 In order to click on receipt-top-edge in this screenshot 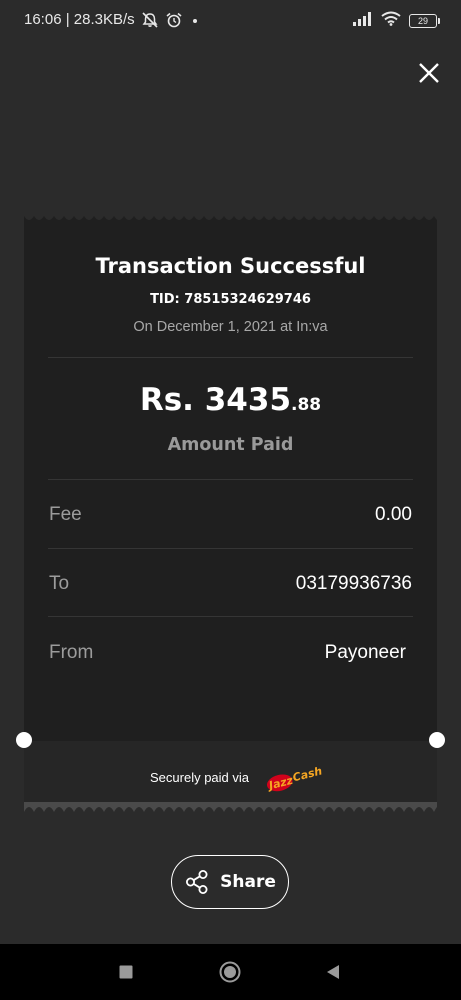, I will do `click(230, 220)`.